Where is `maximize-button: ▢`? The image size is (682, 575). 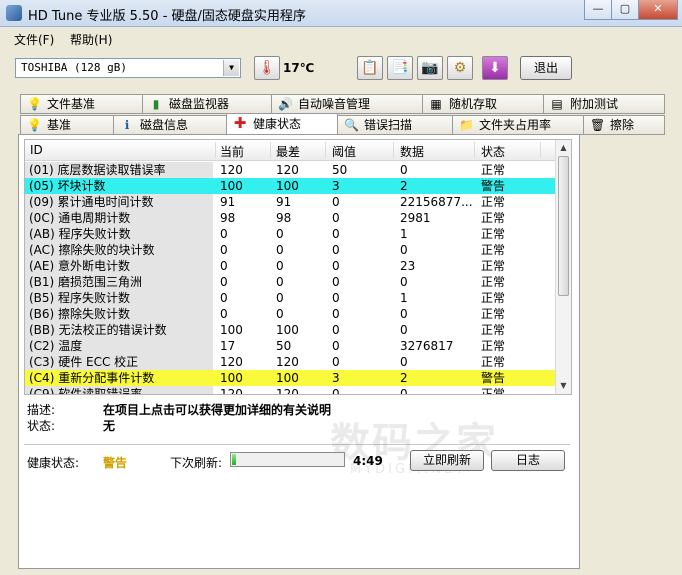 maximize-button: ▢ is located at coordinates (625, 10).